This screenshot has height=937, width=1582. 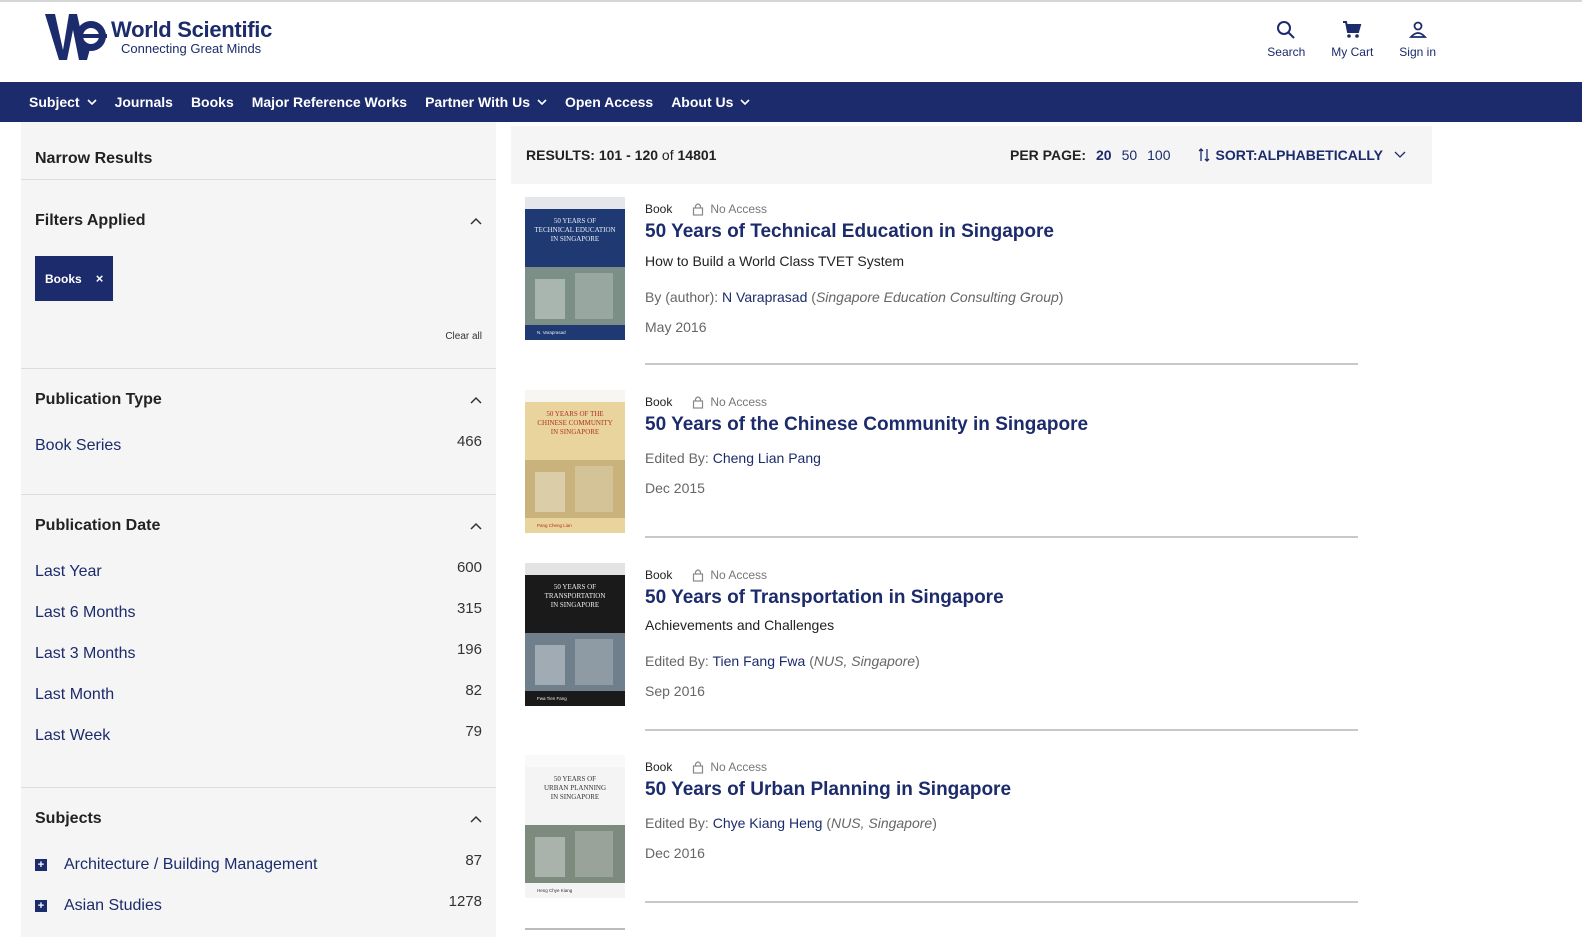 I want to click on facet-item: Last Month 82, so click(x=258, y=693).